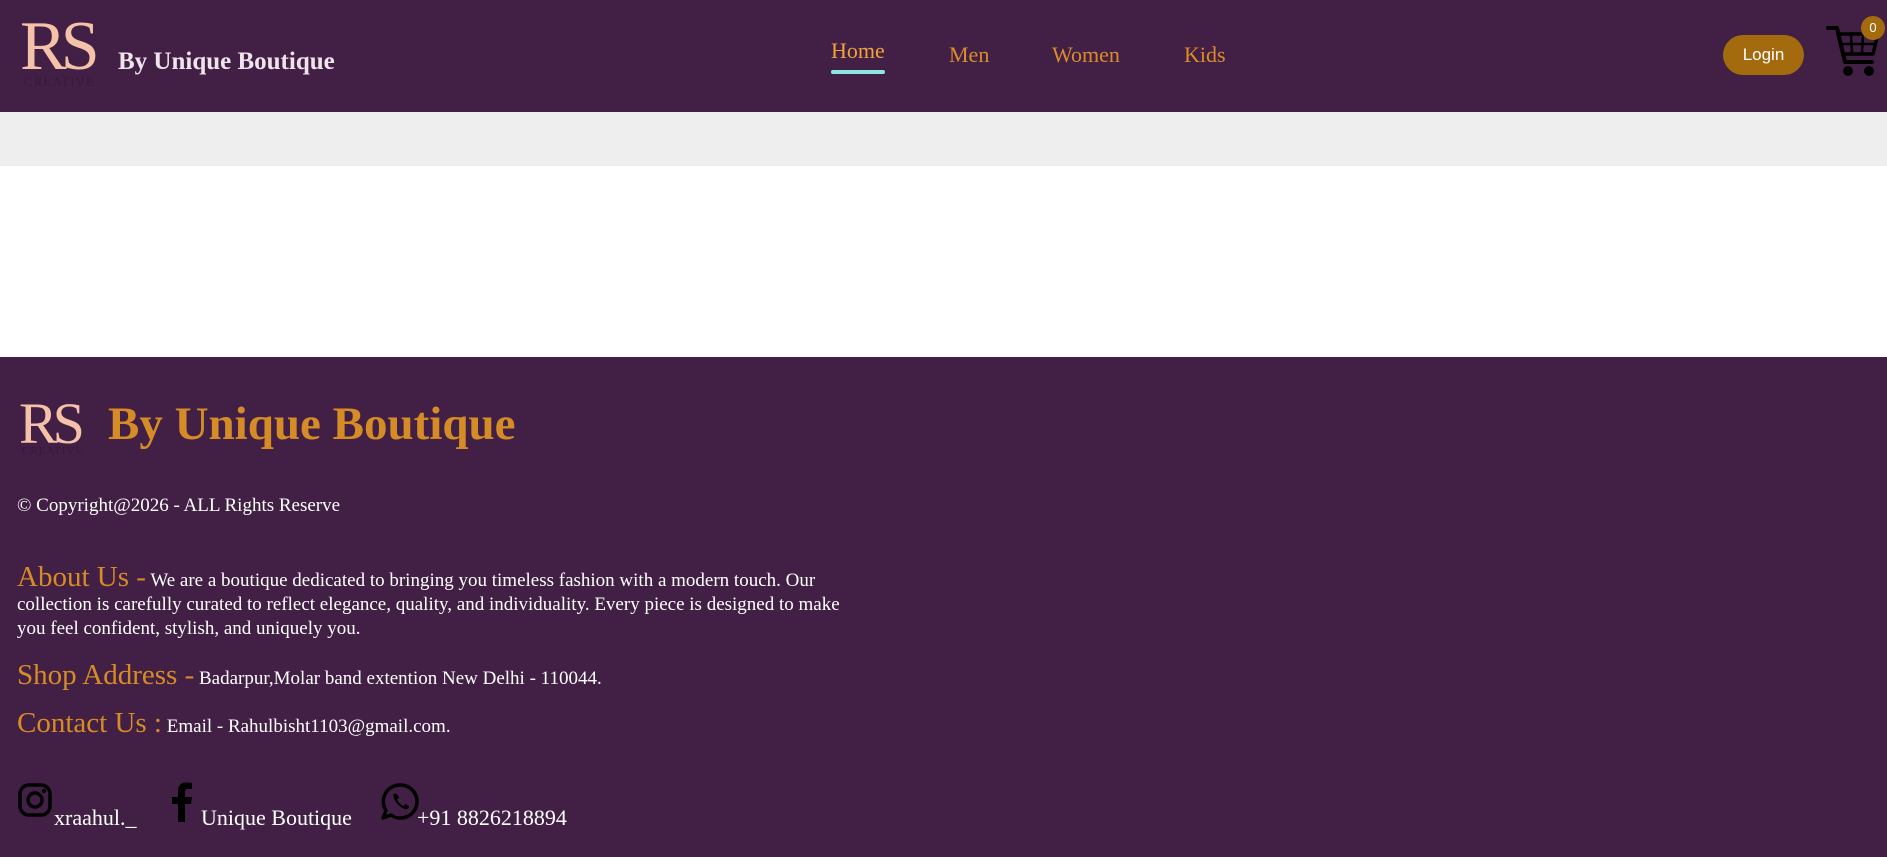  What do you see at coordinates (1763, 55) in the screenshot?
I see `login-button: Login` at bounding box center [1763, 55].